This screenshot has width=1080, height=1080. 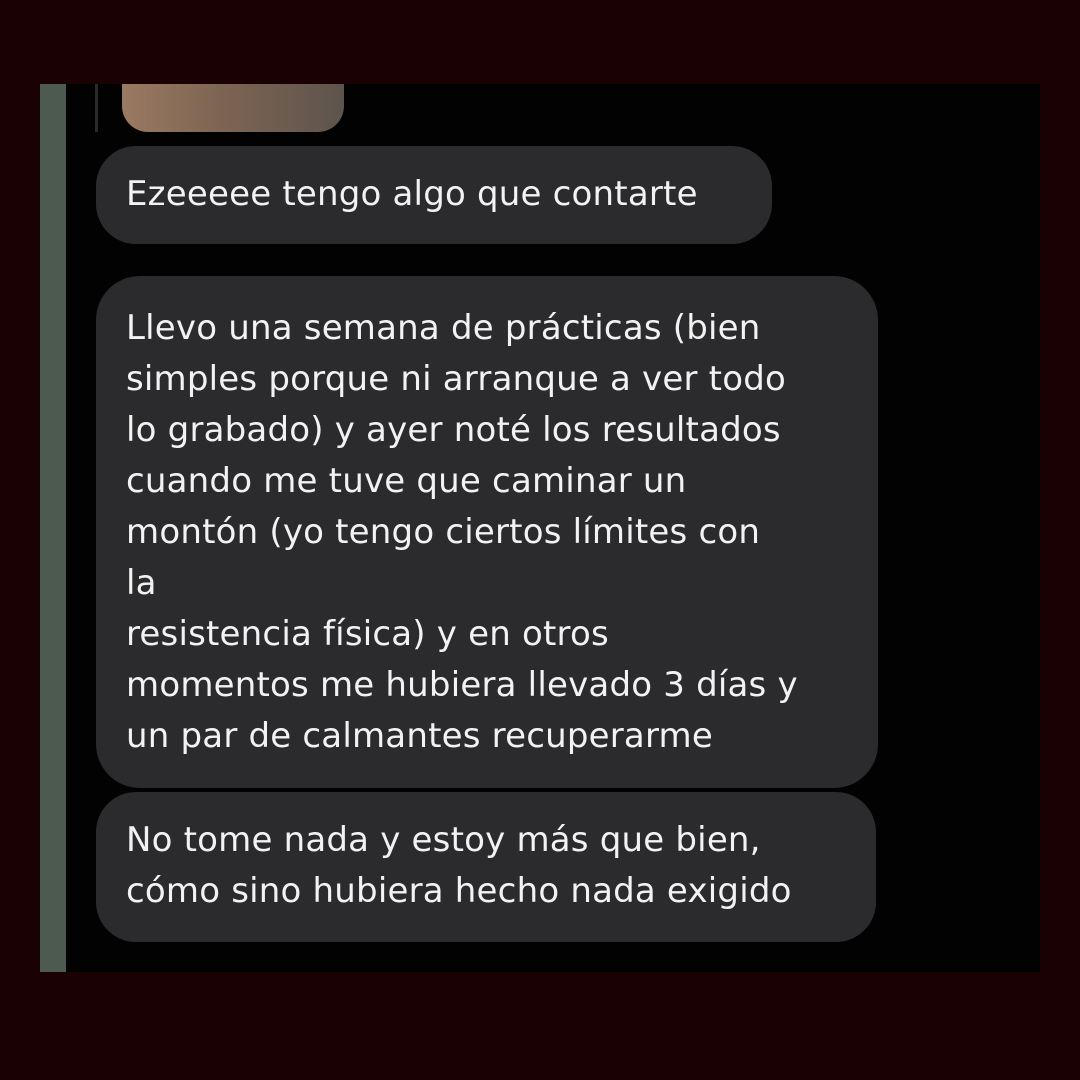 What do you see at coordinates (459, 891) in the screenshot?
I see `message-line: cómo sino hubiera hecho nada exigido` at bounding box center [459, 891].